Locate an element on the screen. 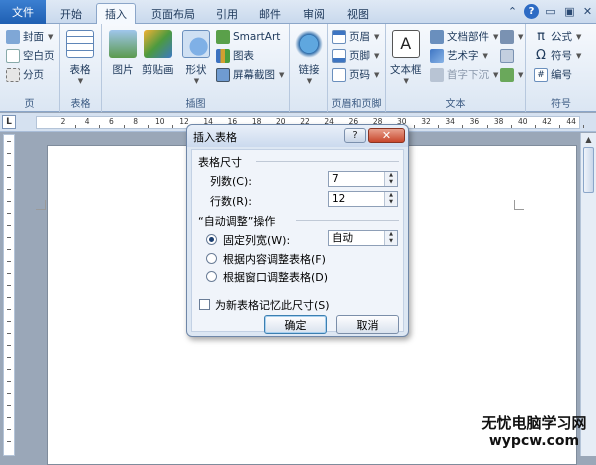  object-button: ▼ is located at coordinates (511, 74).